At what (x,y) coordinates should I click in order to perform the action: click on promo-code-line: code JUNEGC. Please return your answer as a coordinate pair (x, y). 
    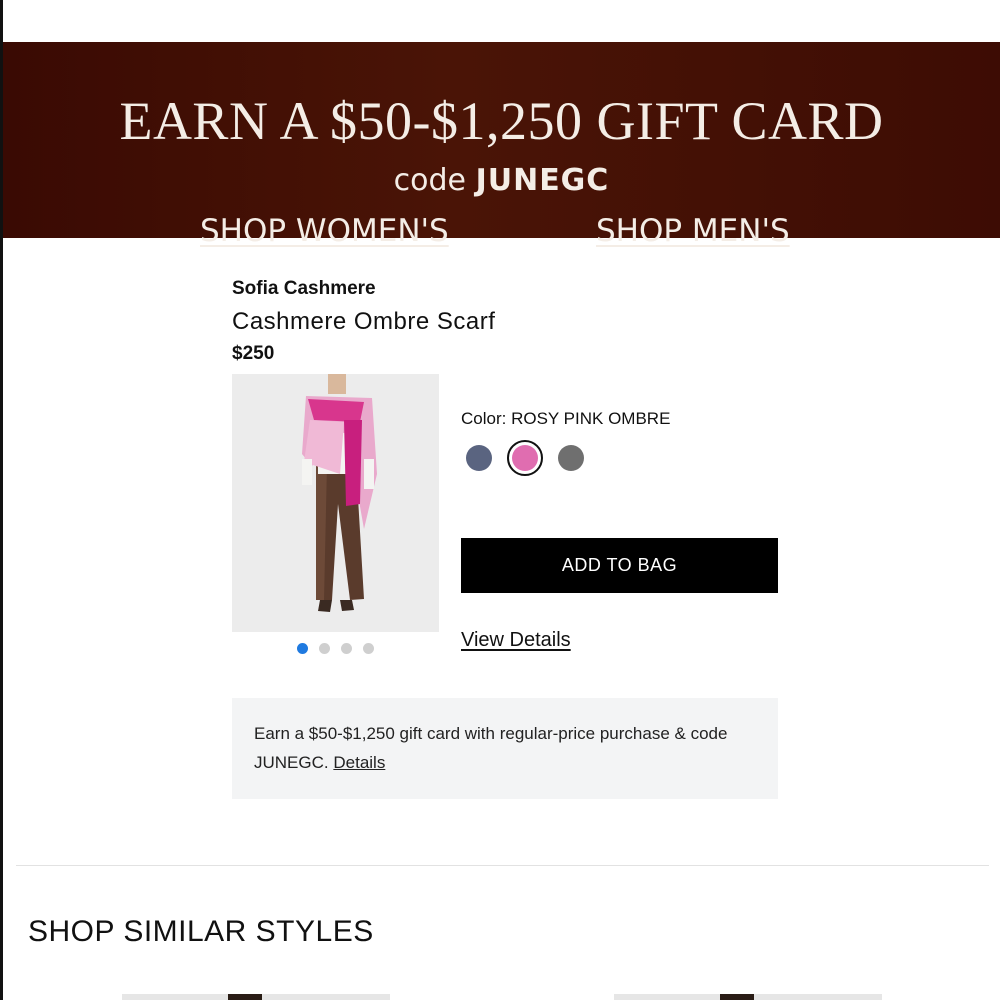
    Looking at the image, I should click on (501, 181).